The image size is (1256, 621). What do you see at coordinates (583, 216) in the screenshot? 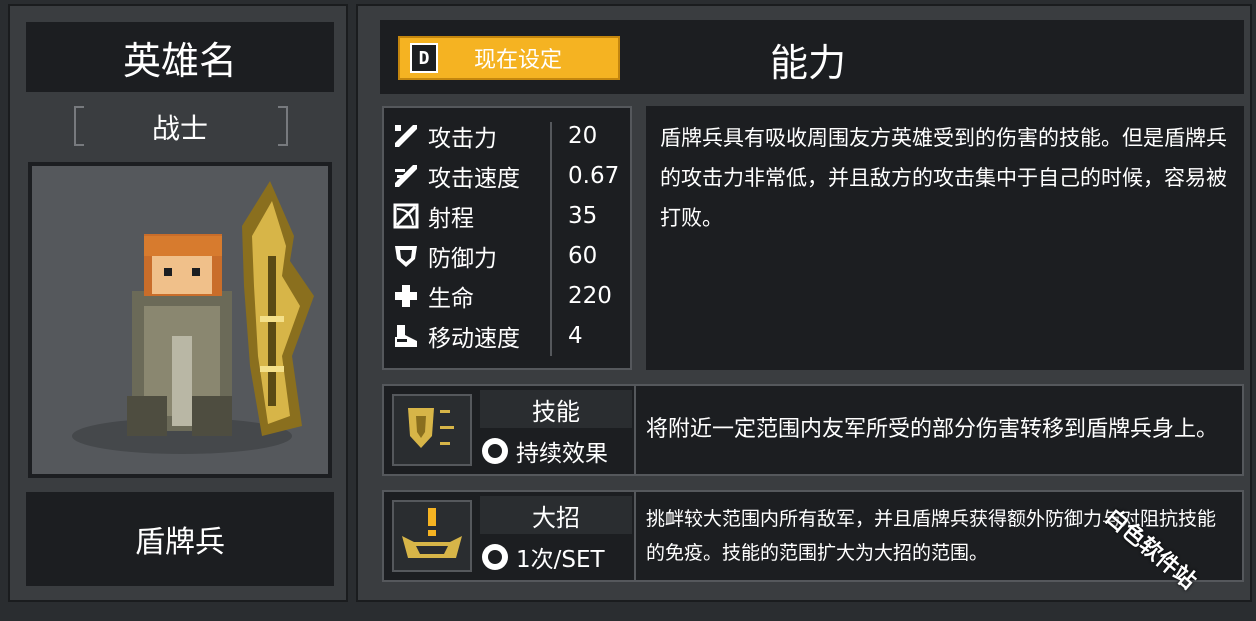
I see `stat-value: 35` at bounding box center [583, 216].